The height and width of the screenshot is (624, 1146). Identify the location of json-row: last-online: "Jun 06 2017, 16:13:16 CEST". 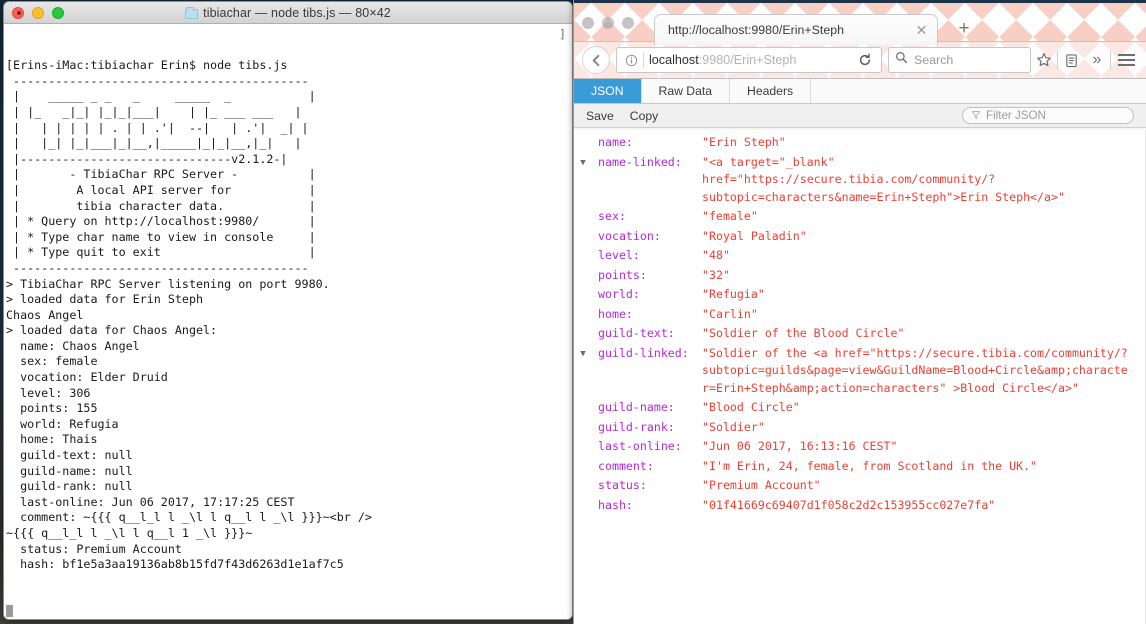
(860, 447).